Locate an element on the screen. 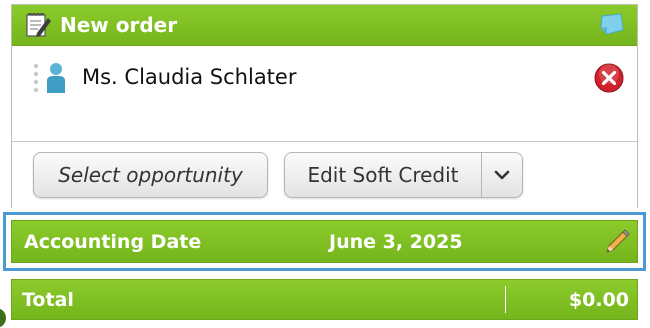  chevron-down-icon is located at coordinates (502, 175).